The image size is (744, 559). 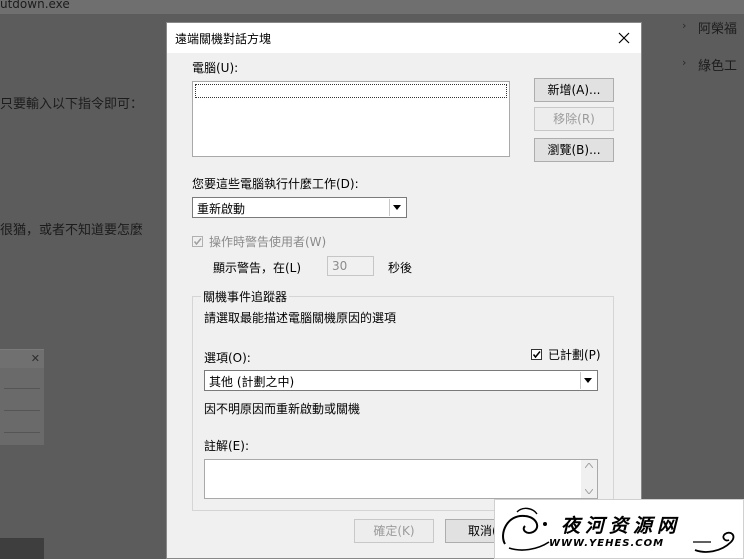 What do you see at coordinates (607, 543) in the screenshot?
I see `watermark-url: WWW.YEHES.COM` at bounding box center [607, 543].